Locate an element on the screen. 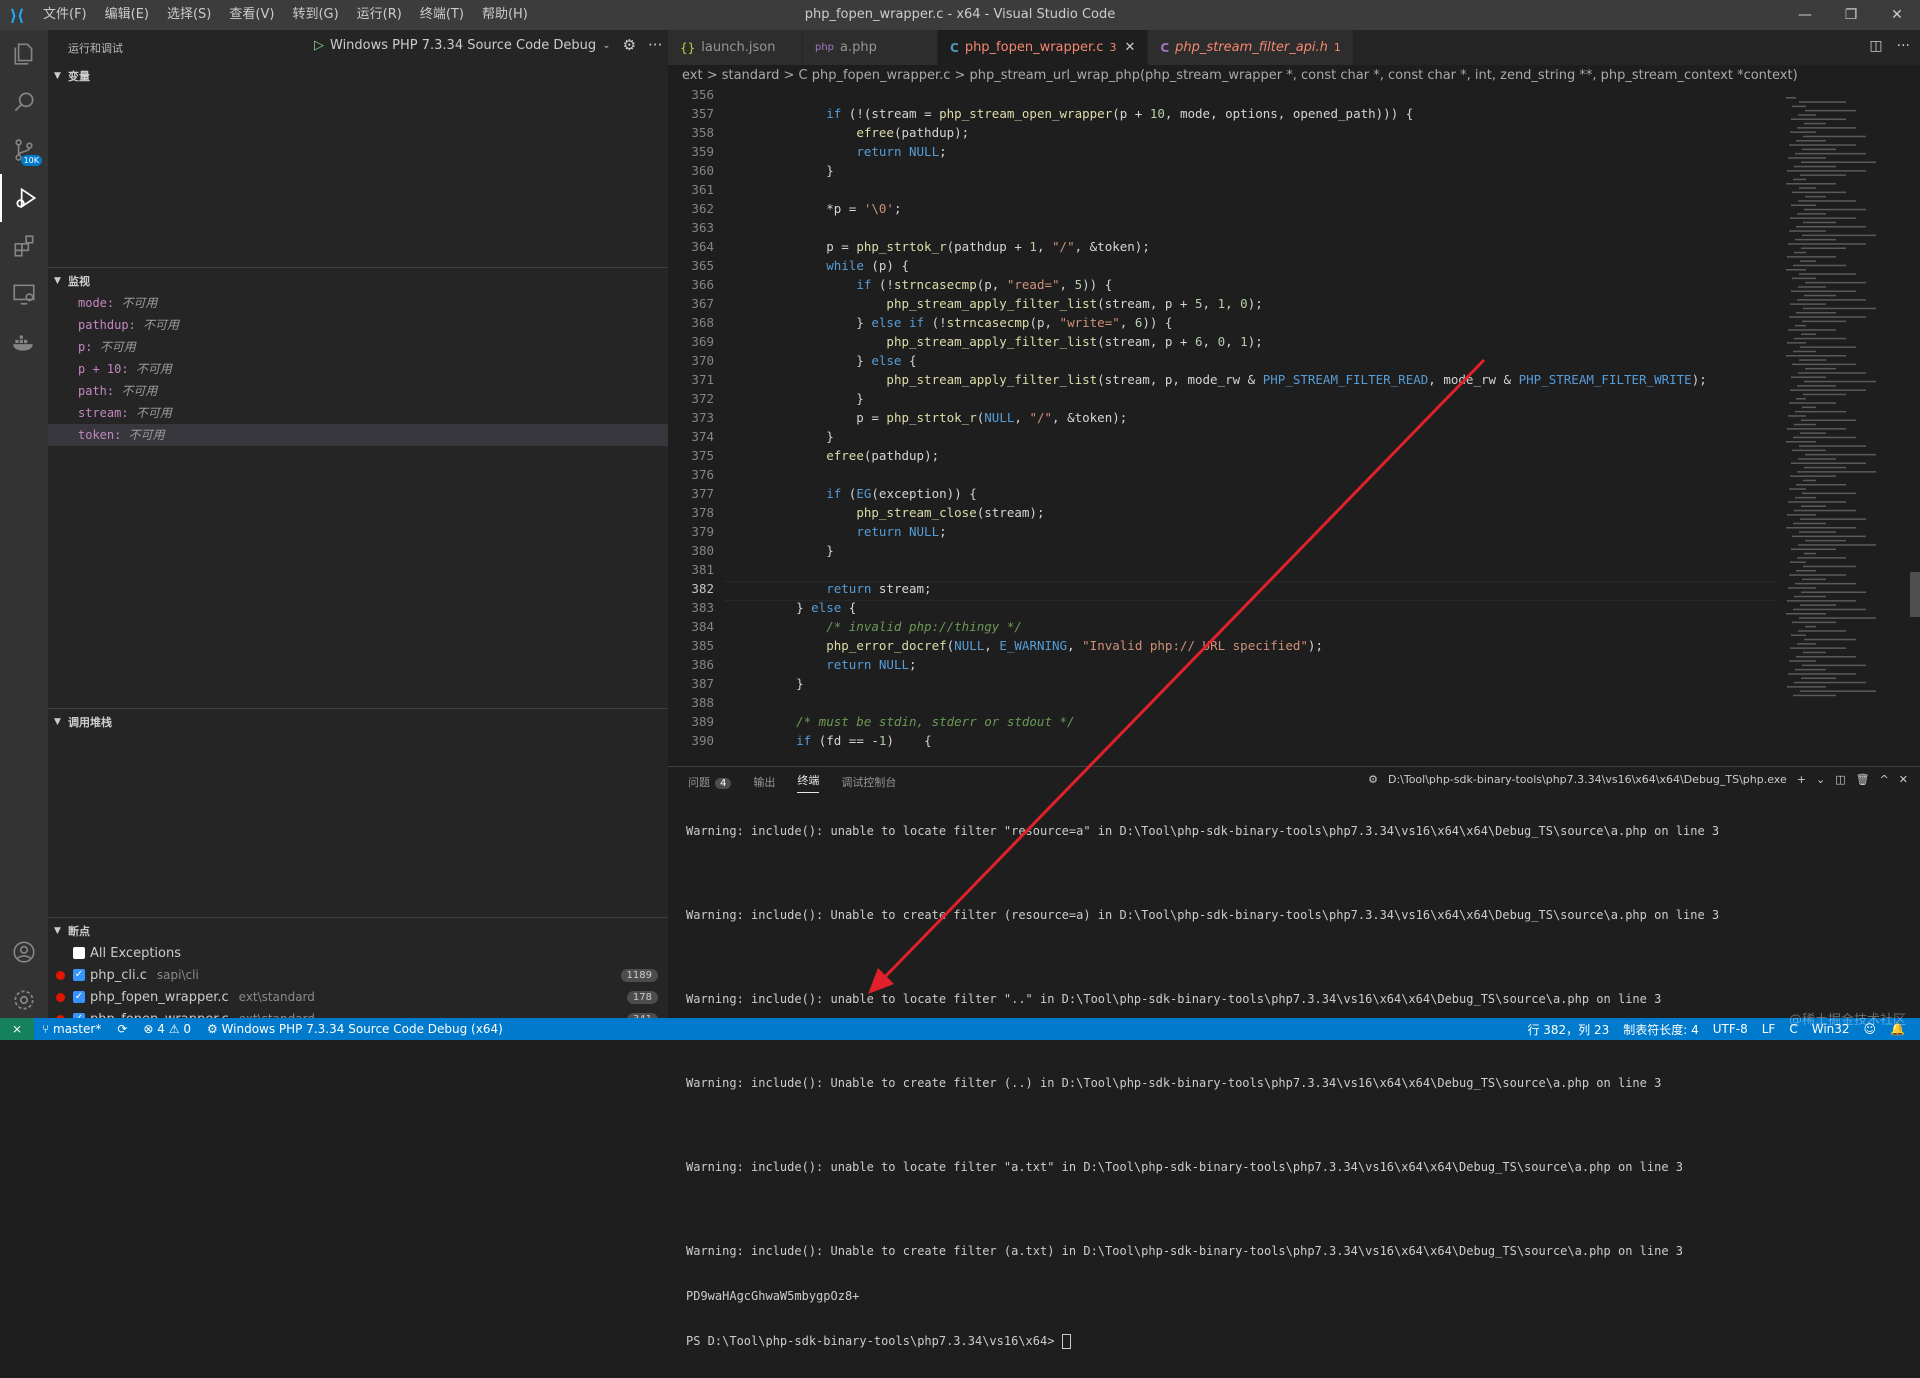  watch-item: pathdup: 不可用 is located at coordinates (358, 325).